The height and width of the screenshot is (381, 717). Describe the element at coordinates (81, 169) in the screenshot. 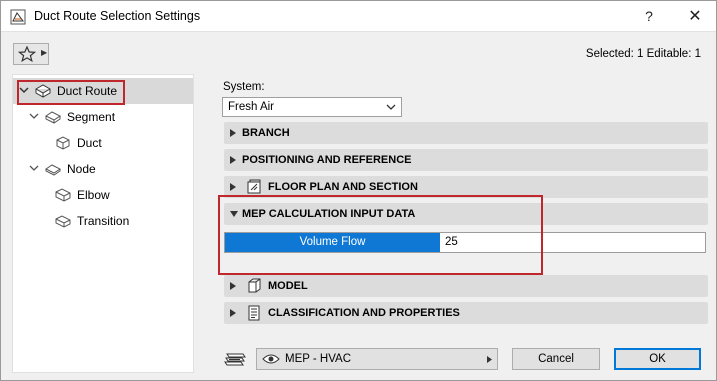

I see `tree-item-label: Node` at that location.